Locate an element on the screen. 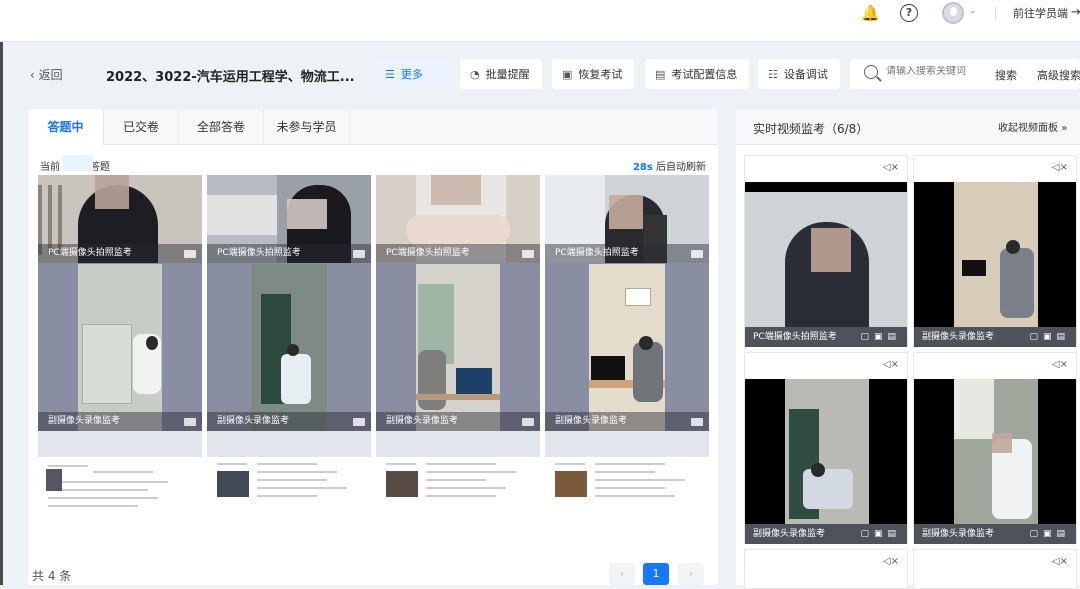  monitor-header: 实时视频监考（6/8） 收起视频面板 » is located at coordinates (908, 127).